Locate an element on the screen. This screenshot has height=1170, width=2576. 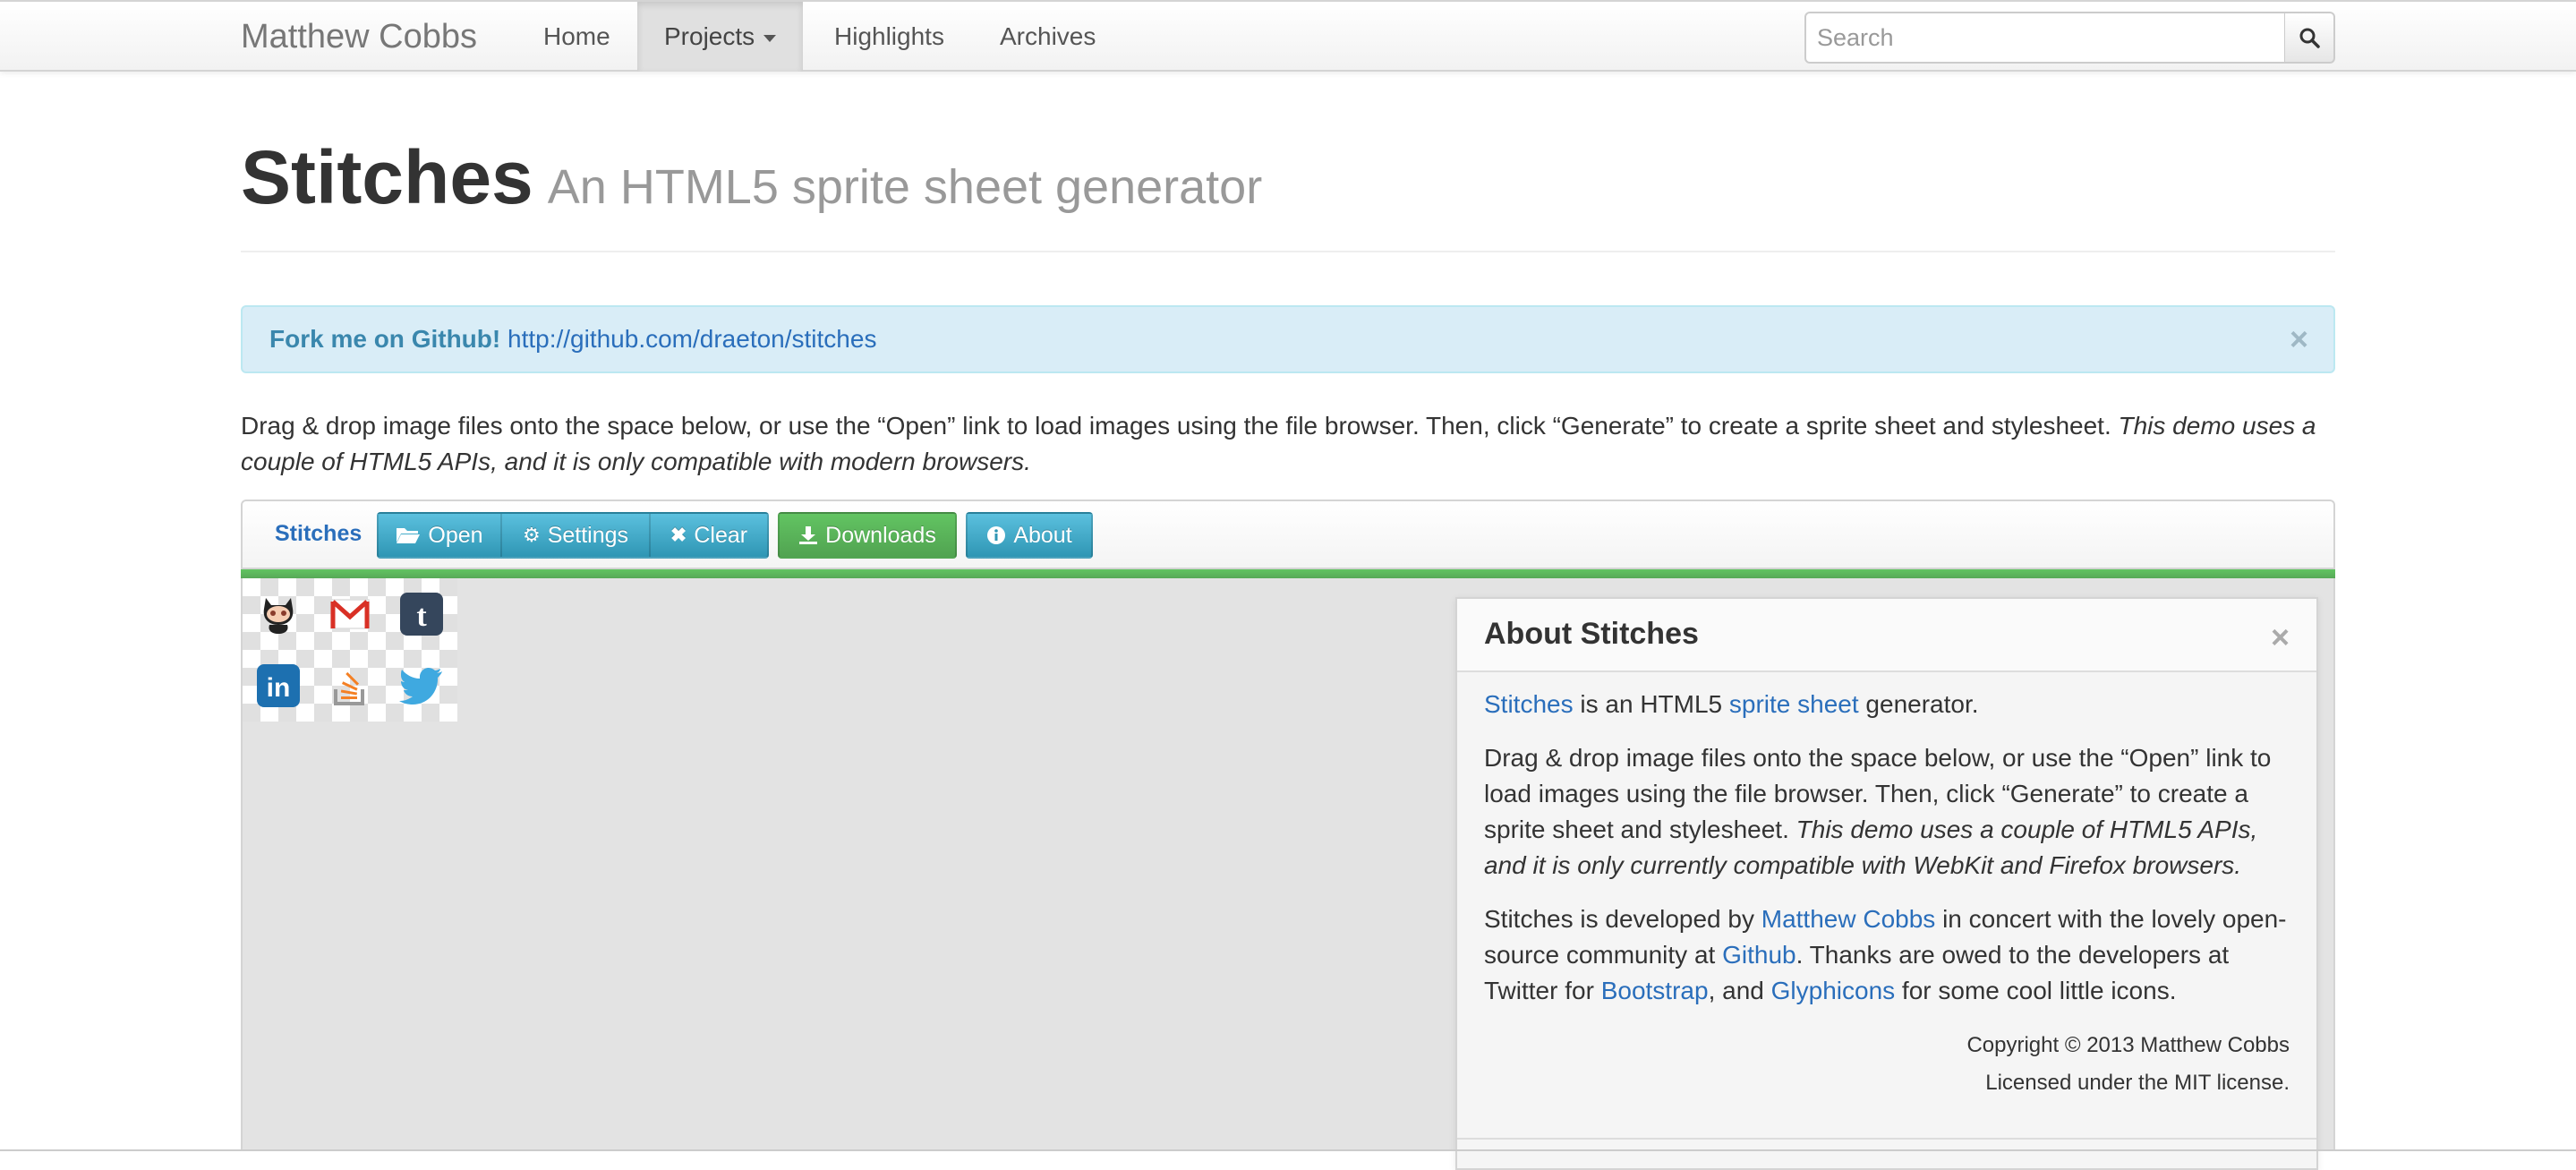
clear-label: Clear is located at coordinates (721, 535).